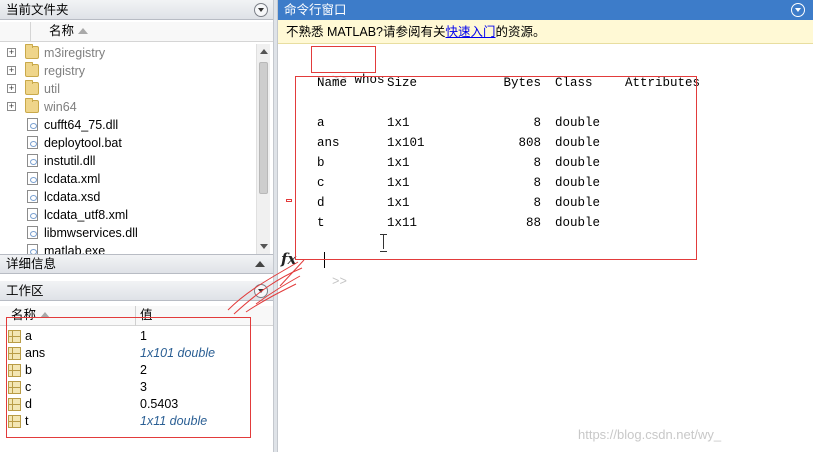 This screenshot has width=813, height=452. What do you see at coordinates (383, 243) in the screenshot?
I see `ibeam-cursor-icon` at bounding box center [383, 243].